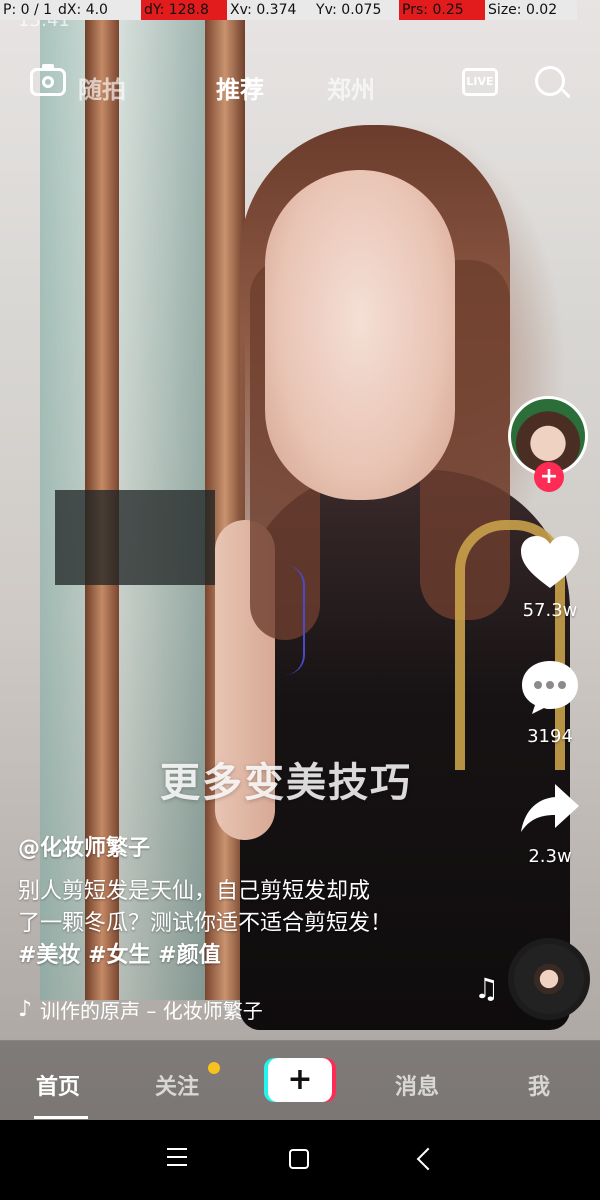 This screenshot has width=600, height=1200. Describe the element at coordinates (300, 85) in the screenshot. I see `top-nav: 随拍 推荐 郑州 LIVE` at that location.